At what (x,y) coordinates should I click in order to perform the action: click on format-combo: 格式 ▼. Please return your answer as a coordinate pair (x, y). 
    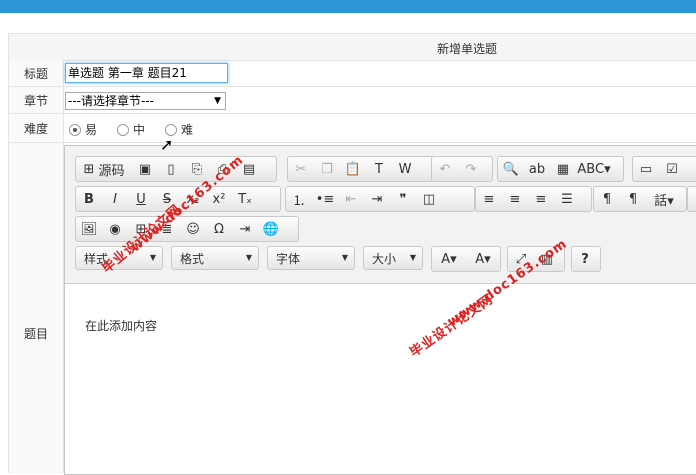
    Looking at the image, I should click on (215, 258).